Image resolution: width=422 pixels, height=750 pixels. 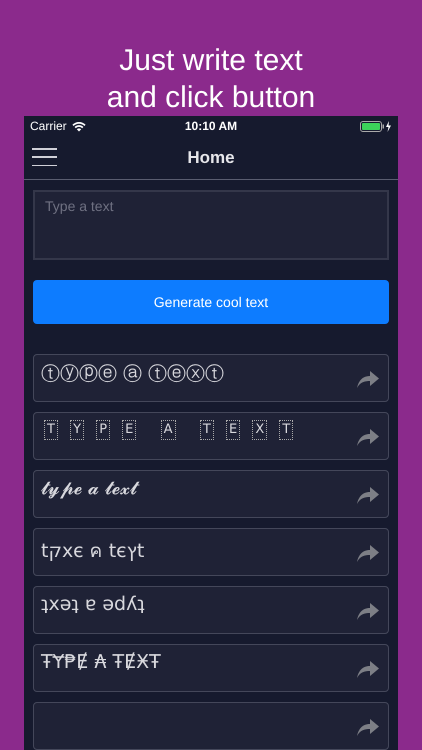 I want to click on carrier-label: Carrier, so click(x=48, y=126).